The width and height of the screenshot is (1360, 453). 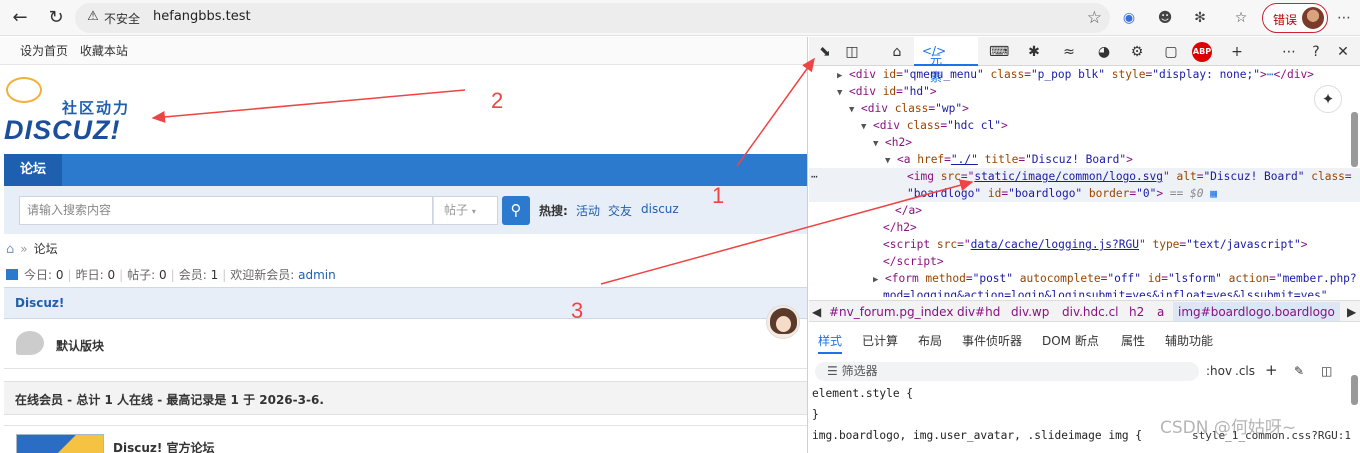 What do you see at coordinates (1200, 18) in the screenshot?
I see `extensions-icon: ✻` at bounding box center [1200, 18].